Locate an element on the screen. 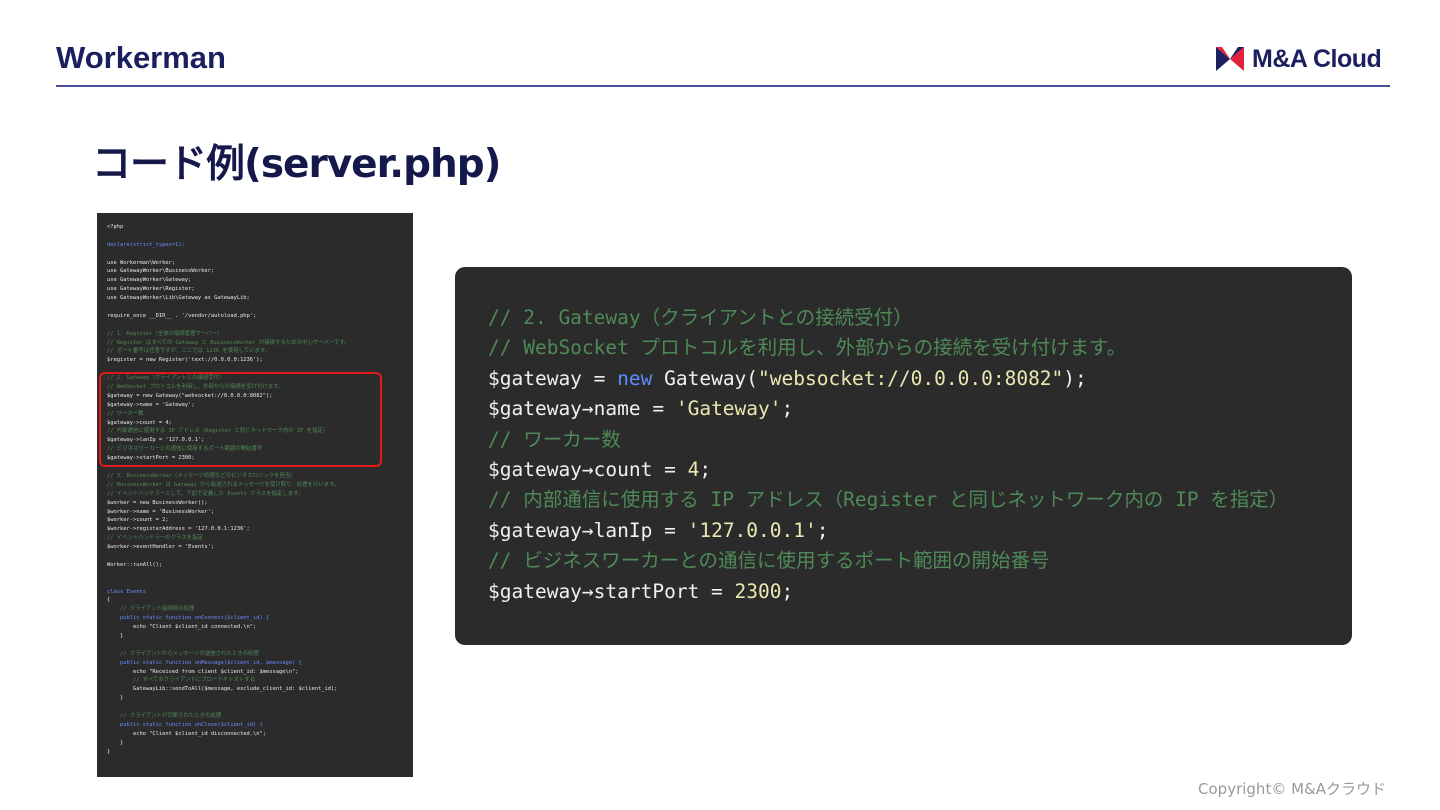 The width and height of the screenshot is (1440, 810). brand-logo: M&A Cloud is located at coordinates (1299, 59).